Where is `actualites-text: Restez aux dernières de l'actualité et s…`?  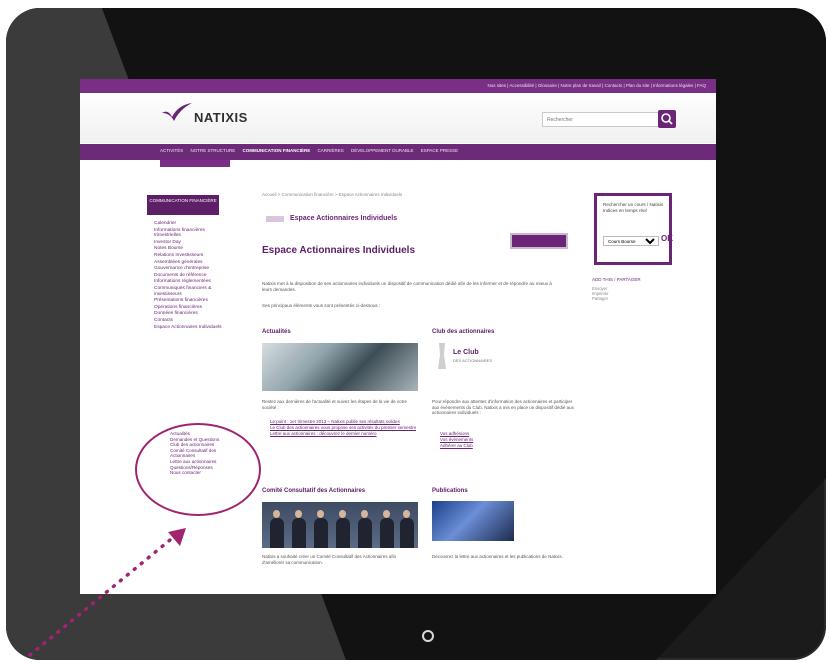 actualites-text: Restez aux dernières de l'actualité et s… is located at coordinates (334, 404).